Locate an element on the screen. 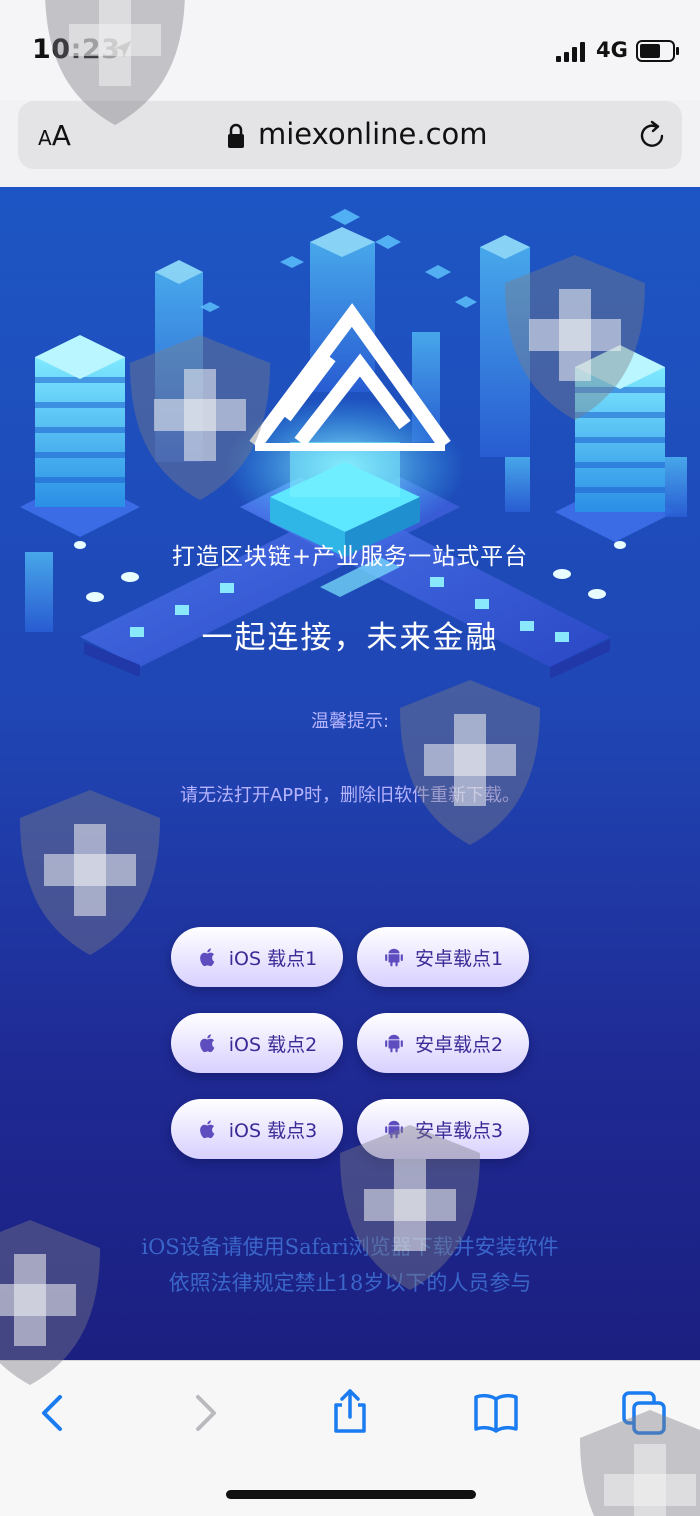  left-tower is located at coordinates (80, 436).